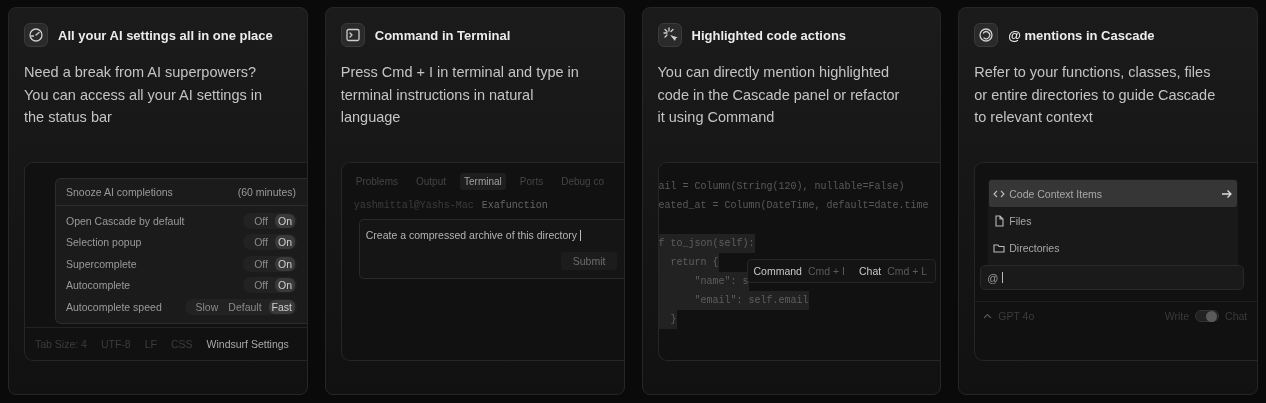 The height and width of the screenshot is (403, 1266). What do you see at coordinates (769, 35) in the screenshot?
I see `card-title: Highlighted code actions` at bounding box center [769, 35].